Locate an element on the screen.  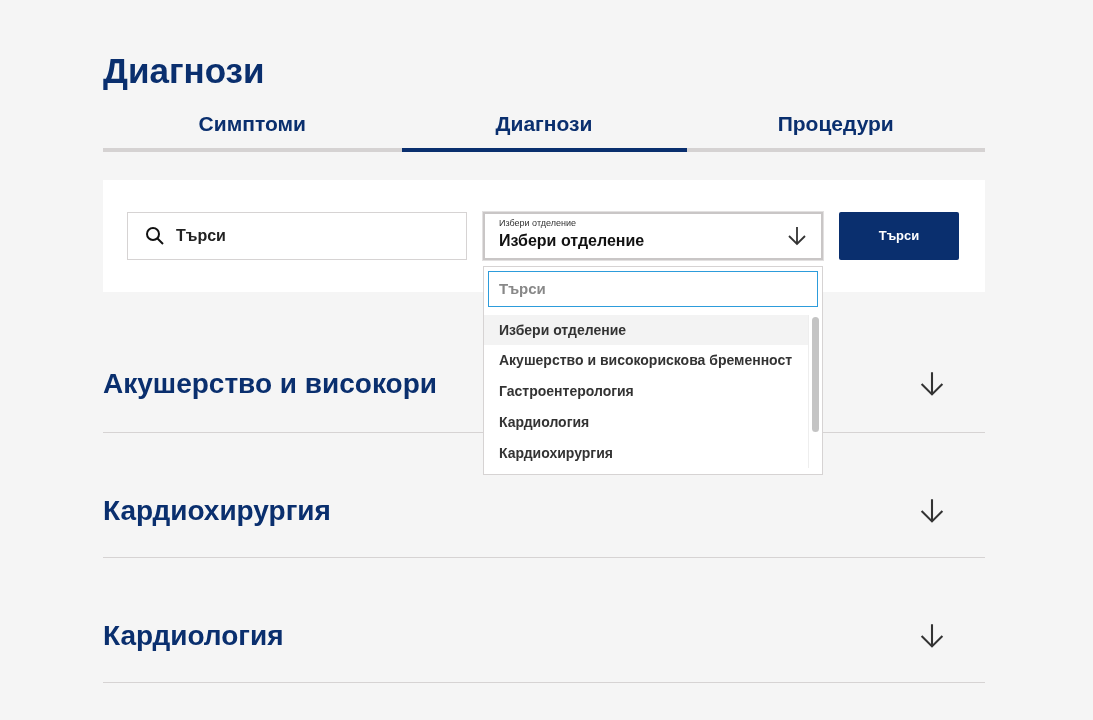
search-field: Търси is located at coordinates (297, 235).